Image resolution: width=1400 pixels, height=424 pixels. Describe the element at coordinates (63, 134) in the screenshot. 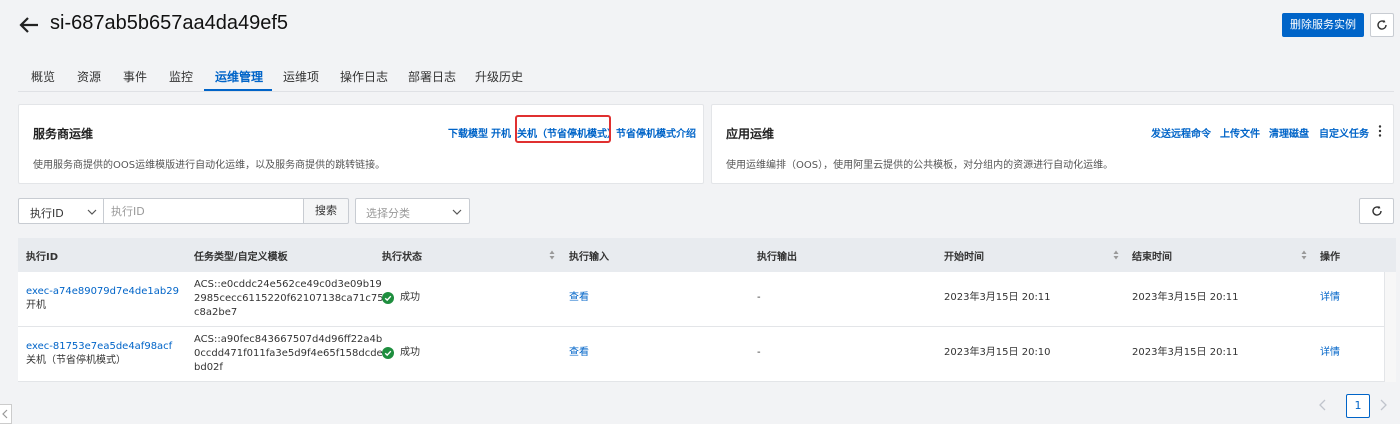

I see `provider-ops-title: 服务商运维` at that location.